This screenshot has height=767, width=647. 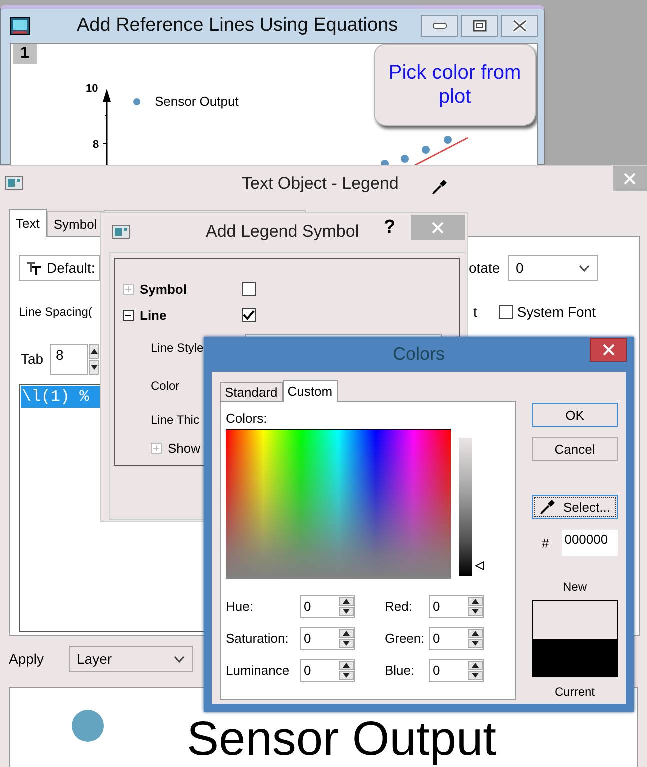 I want to click on tab: Standard, so click(x=251, y=391).